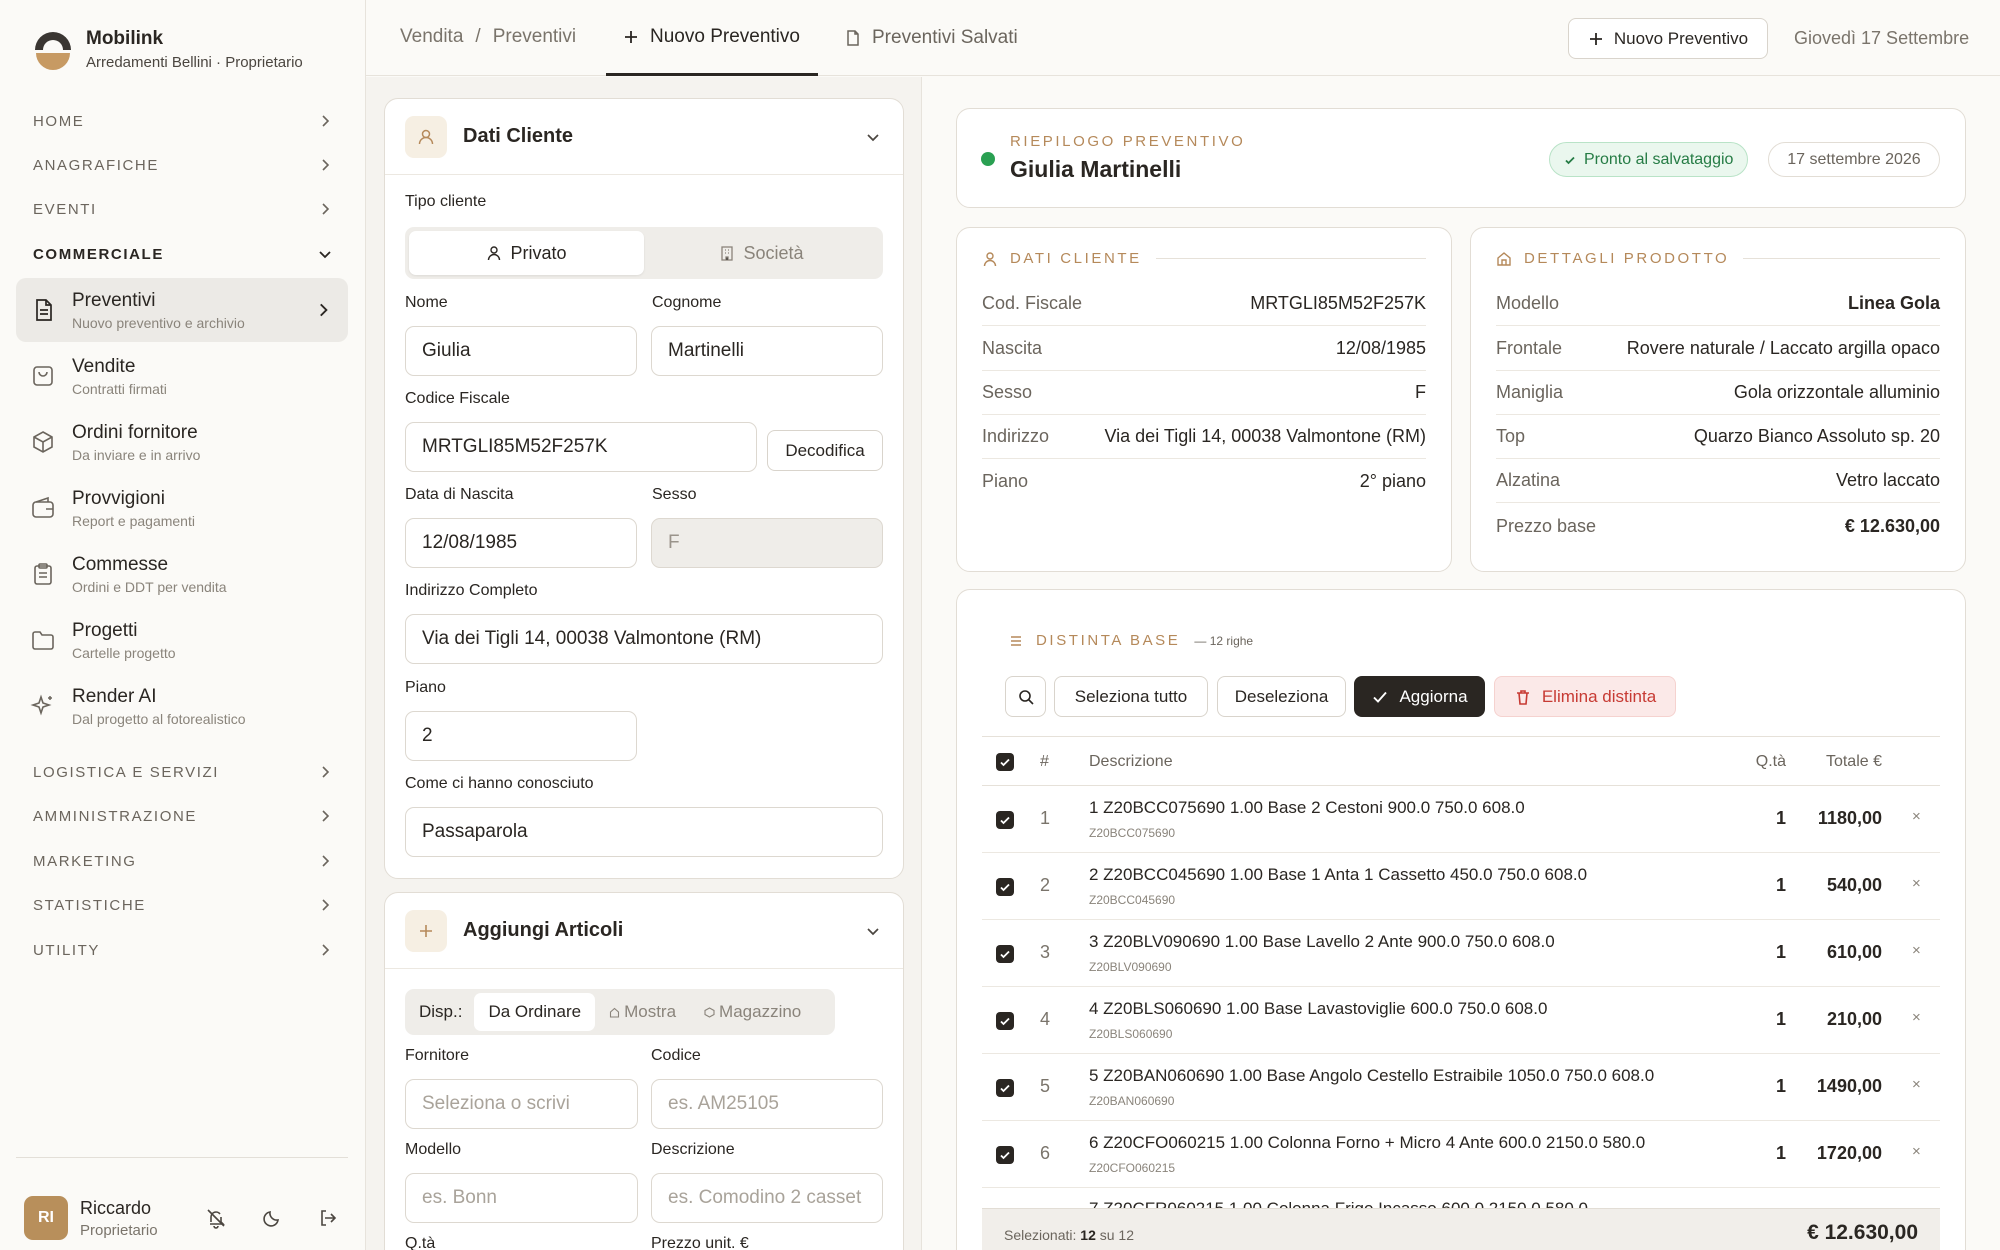 The width and height of the screenshot is (2000, 1250). I want to click on breadcrumb-preventivi: Preventivi, so click(534, 37).